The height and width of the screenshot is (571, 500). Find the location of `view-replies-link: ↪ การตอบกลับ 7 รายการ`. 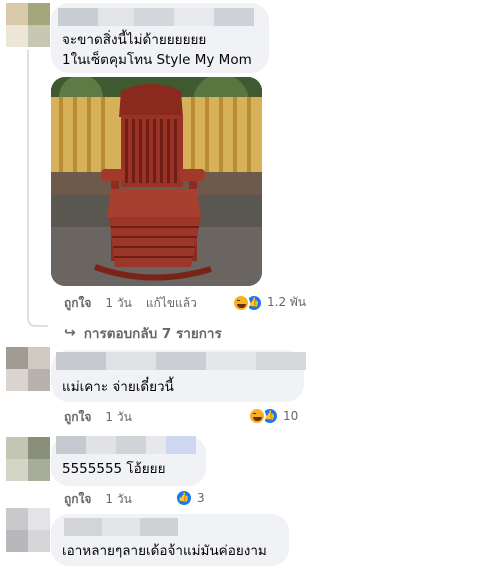

view-replies-link: ↪ การตอบกลับ 7 รายการ is located at coordinates (143, 333).